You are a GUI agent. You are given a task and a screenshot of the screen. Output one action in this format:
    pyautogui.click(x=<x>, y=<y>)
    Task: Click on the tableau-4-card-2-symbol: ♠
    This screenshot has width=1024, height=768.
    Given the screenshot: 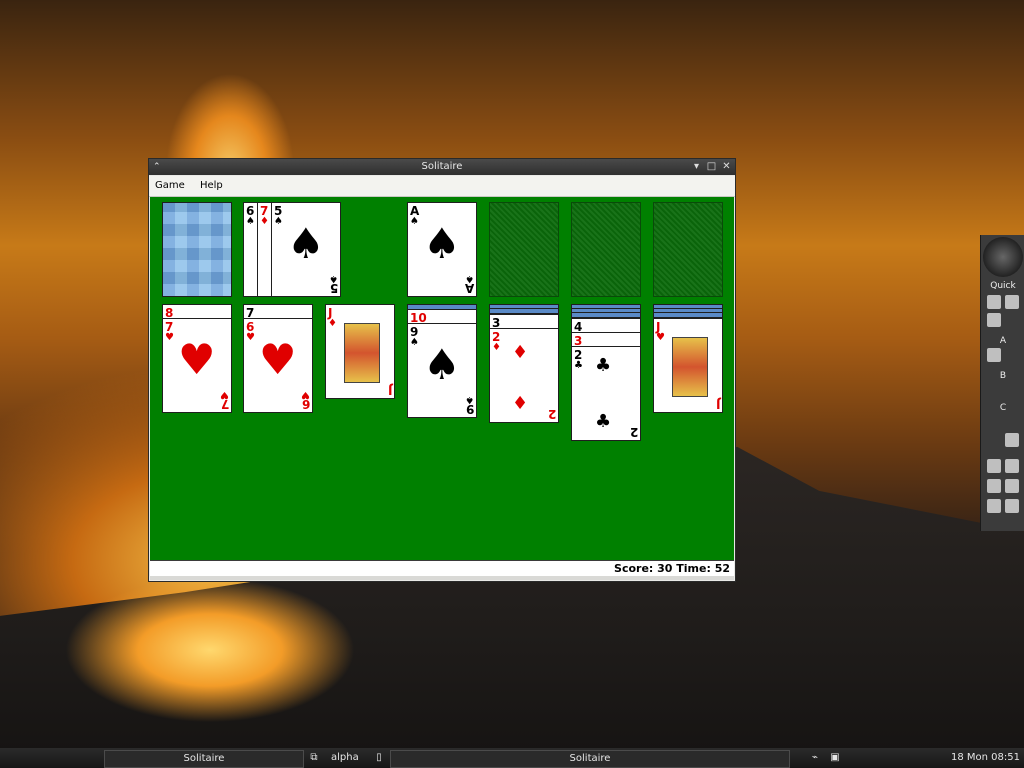 What is the action you would take?
    pyautogui.click(x=442, y=364)
    